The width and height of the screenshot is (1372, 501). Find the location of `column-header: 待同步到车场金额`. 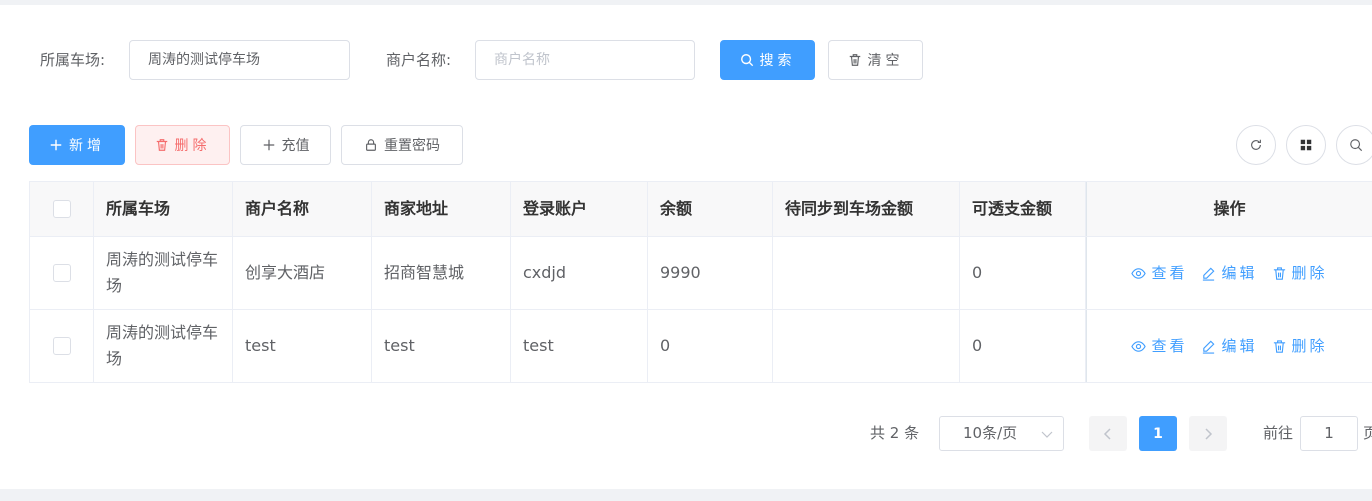

column-header: 待同步到车场金额 is located at coordinates (866, 209).